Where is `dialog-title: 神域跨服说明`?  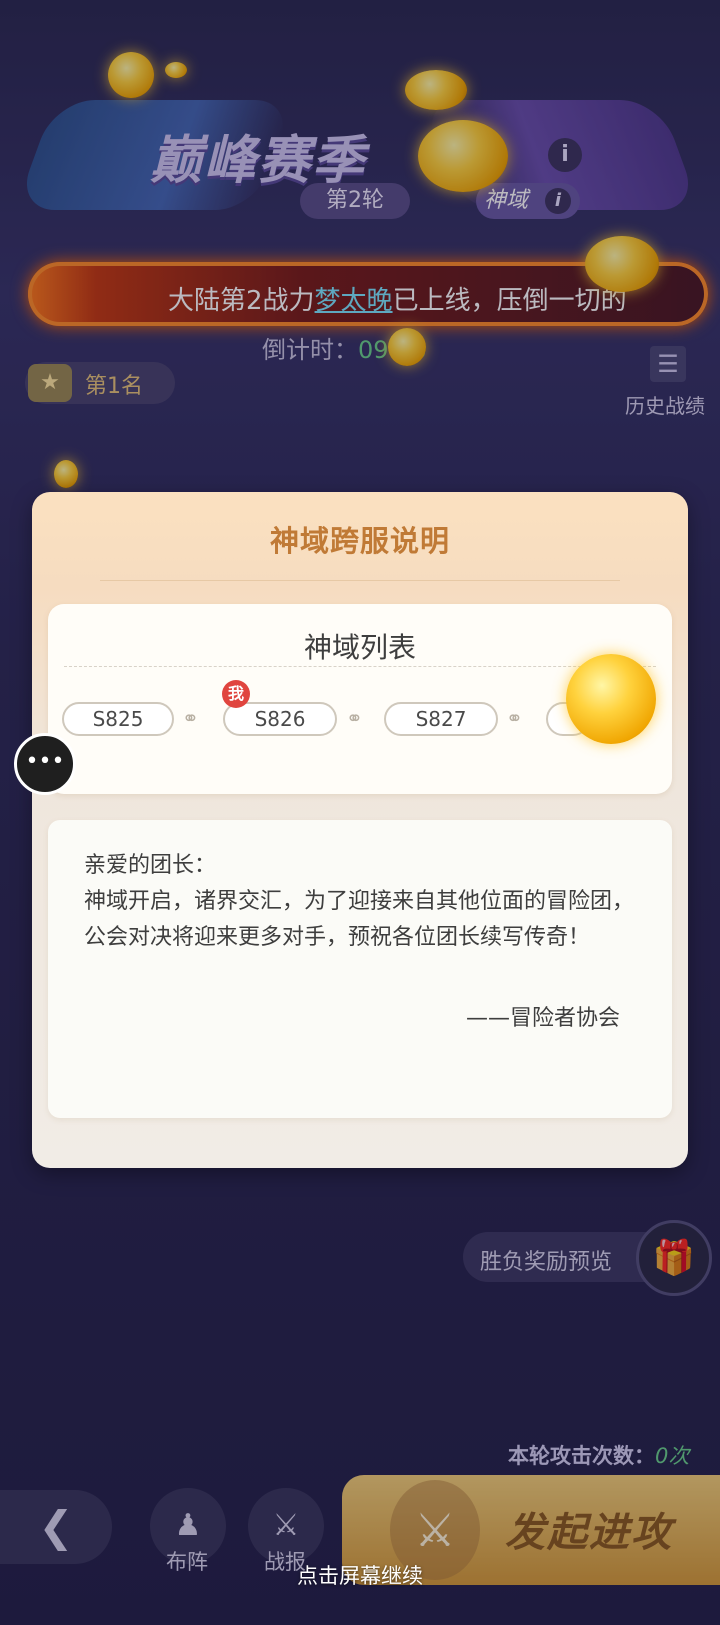 dialog-title: 神域跨服说明 is located at coordinates (359, 541).